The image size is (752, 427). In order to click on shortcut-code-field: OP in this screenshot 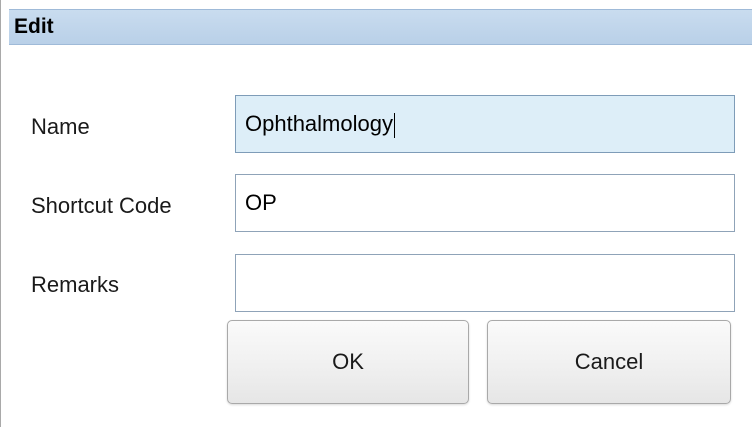, I will do `click(485, 203)`.